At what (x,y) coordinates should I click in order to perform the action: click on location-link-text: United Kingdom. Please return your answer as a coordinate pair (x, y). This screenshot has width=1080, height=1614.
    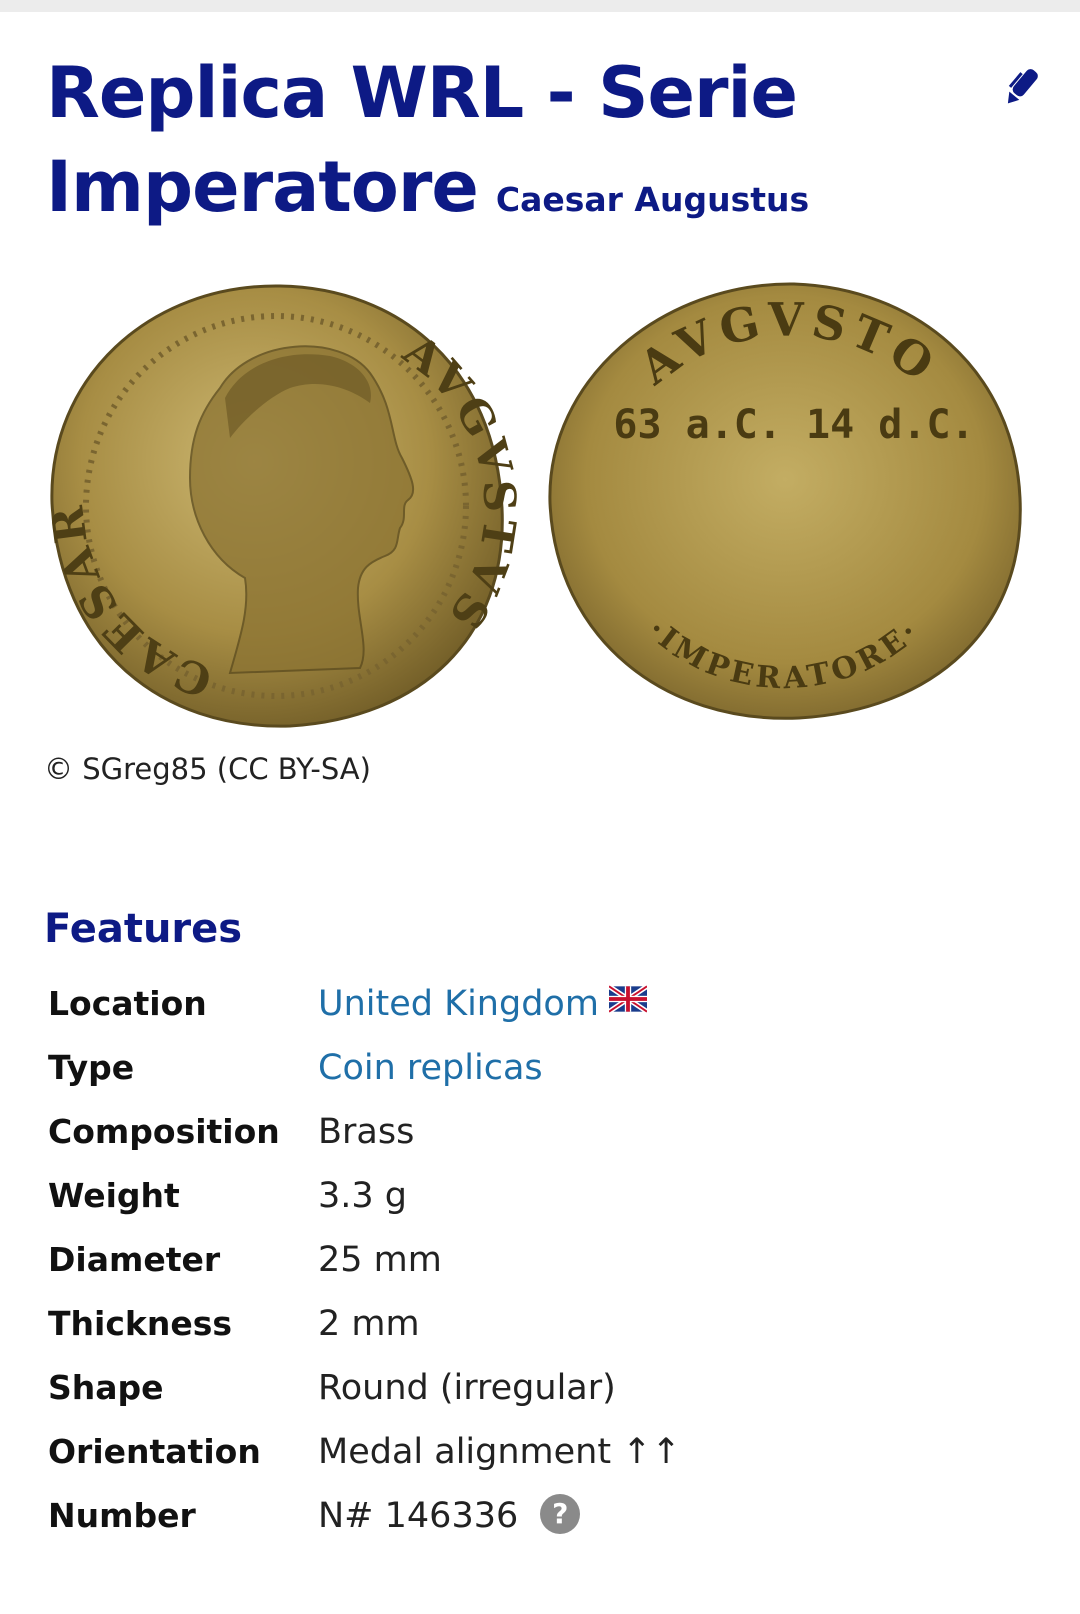
    Looking at the image, I should click on (458, 1004).